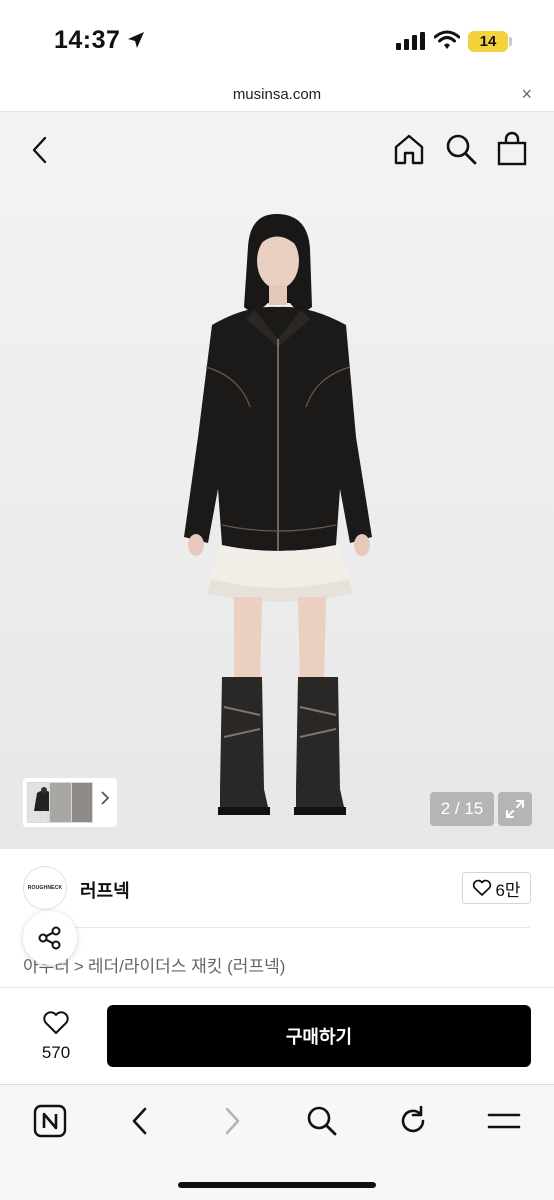 The height and width of the screenshot is (1200, 554). Describe the element at coordinates (504, 1121) in the screenshot. I see `menu-icon` at that location.